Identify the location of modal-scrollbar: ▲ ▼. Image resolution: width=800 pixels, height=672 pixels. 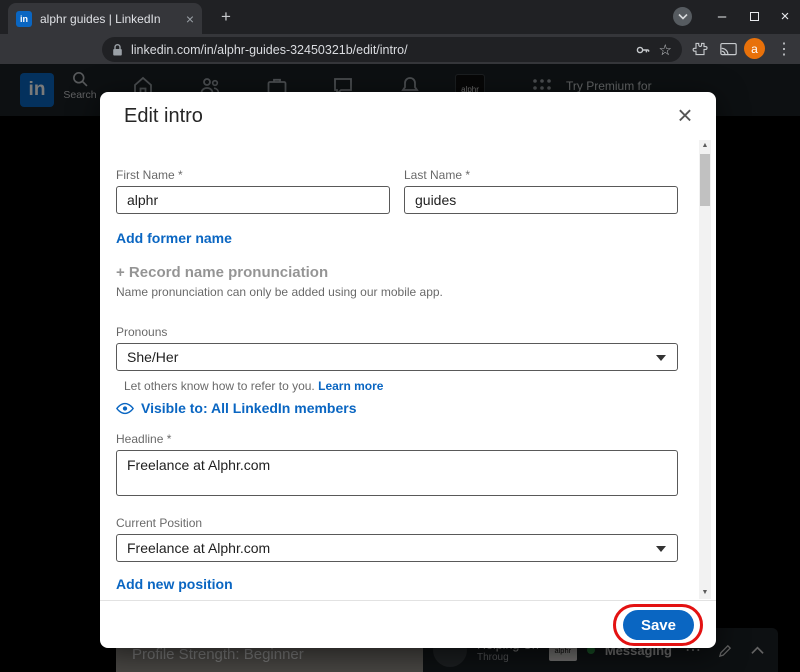
(705, 369).